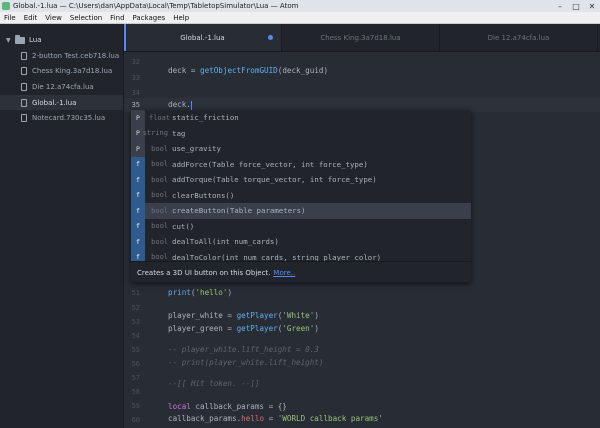 This screenshot has height=428, width=600. Describe the element at coordinates (61, 87) in the screenshot. I see `file-item: Die 12.a74cfa.lua` at that location.